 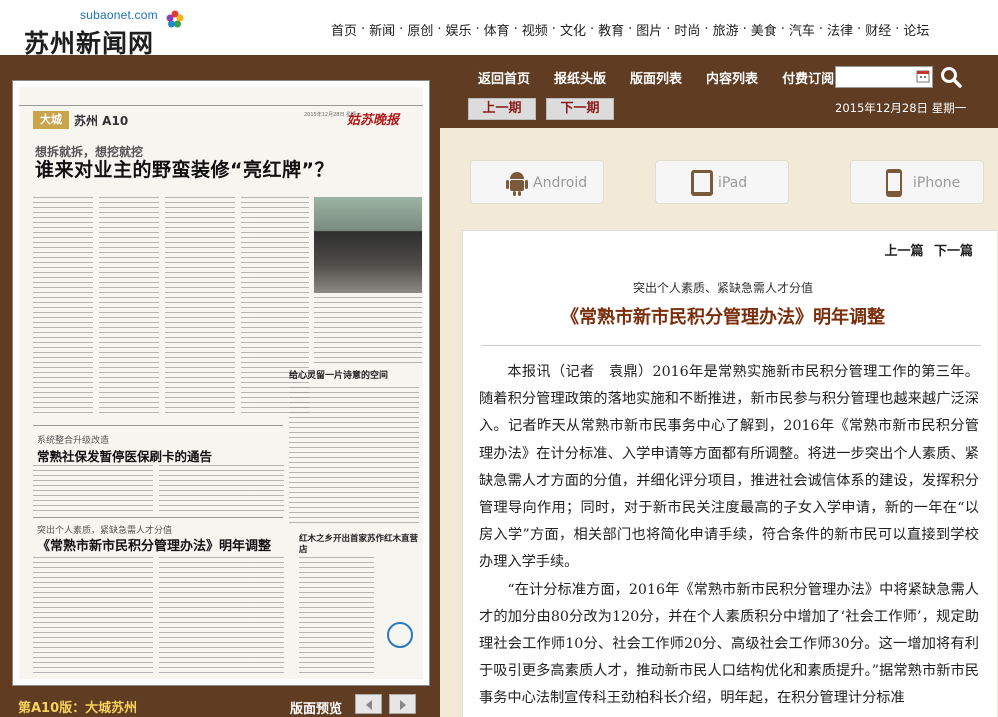 I want to click on nav-page-list: 版面列表, so click(x=656, y=77).